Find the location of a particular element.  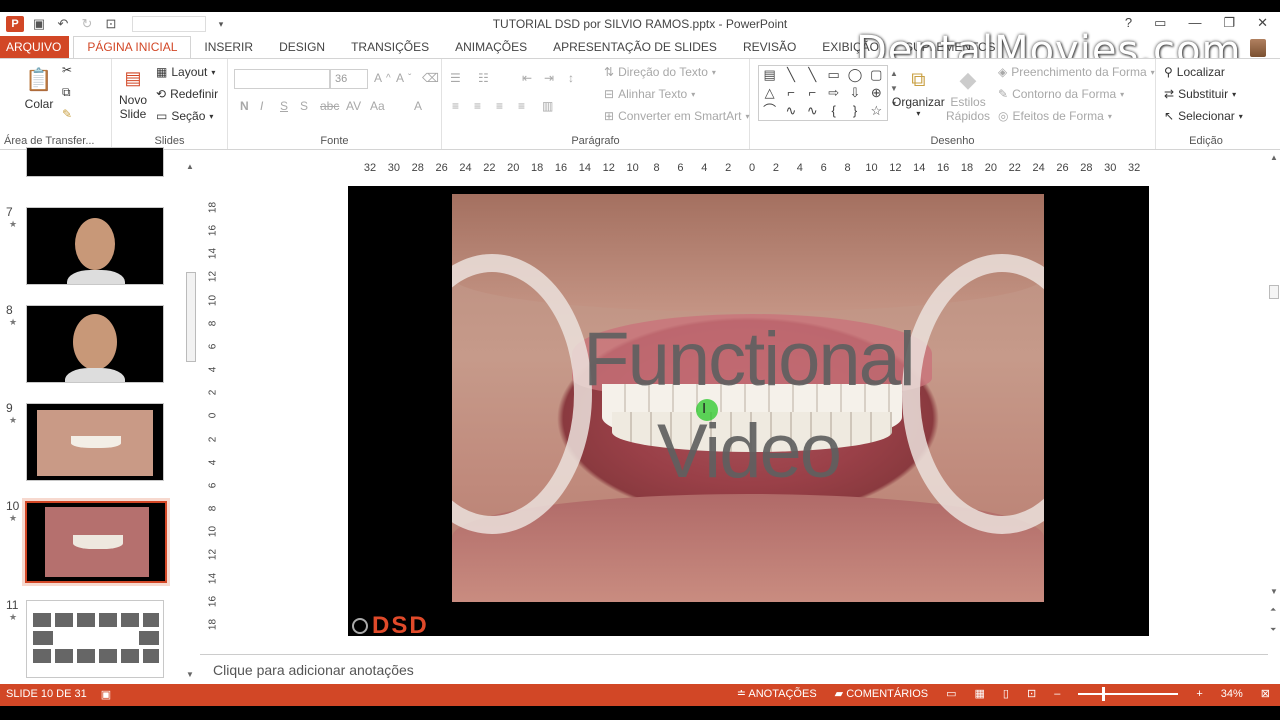

zoom-in-icon: + is located at coordinates (1199, 694).